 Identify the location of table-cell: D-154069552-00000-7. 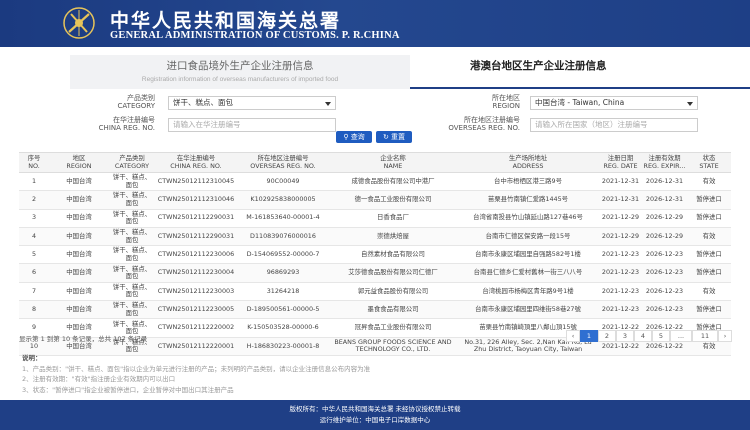
(283, 255).